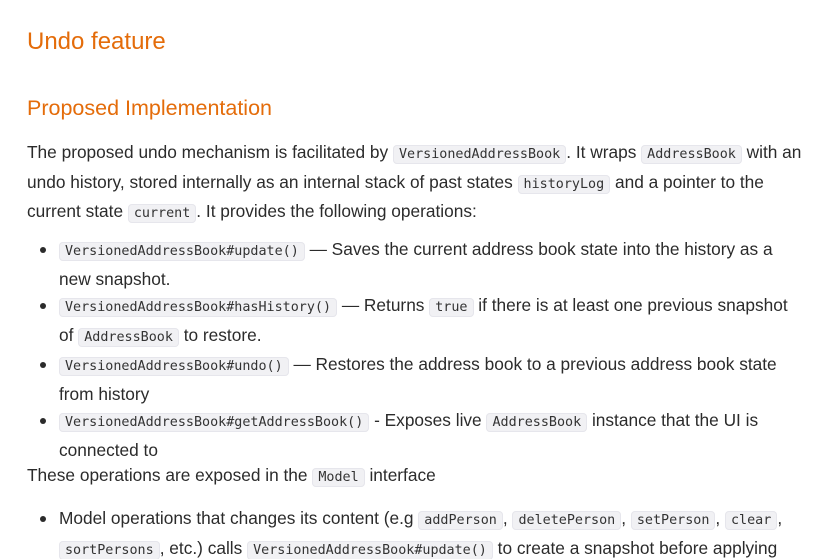 Image resolution: width=826 pixels, height=559 pixels. What do you see at coordinates (480, 154) in the screenshot?
I see `inline-code-versioned-address-book: VersionedAddressBook` at bounding box center [480, 154].